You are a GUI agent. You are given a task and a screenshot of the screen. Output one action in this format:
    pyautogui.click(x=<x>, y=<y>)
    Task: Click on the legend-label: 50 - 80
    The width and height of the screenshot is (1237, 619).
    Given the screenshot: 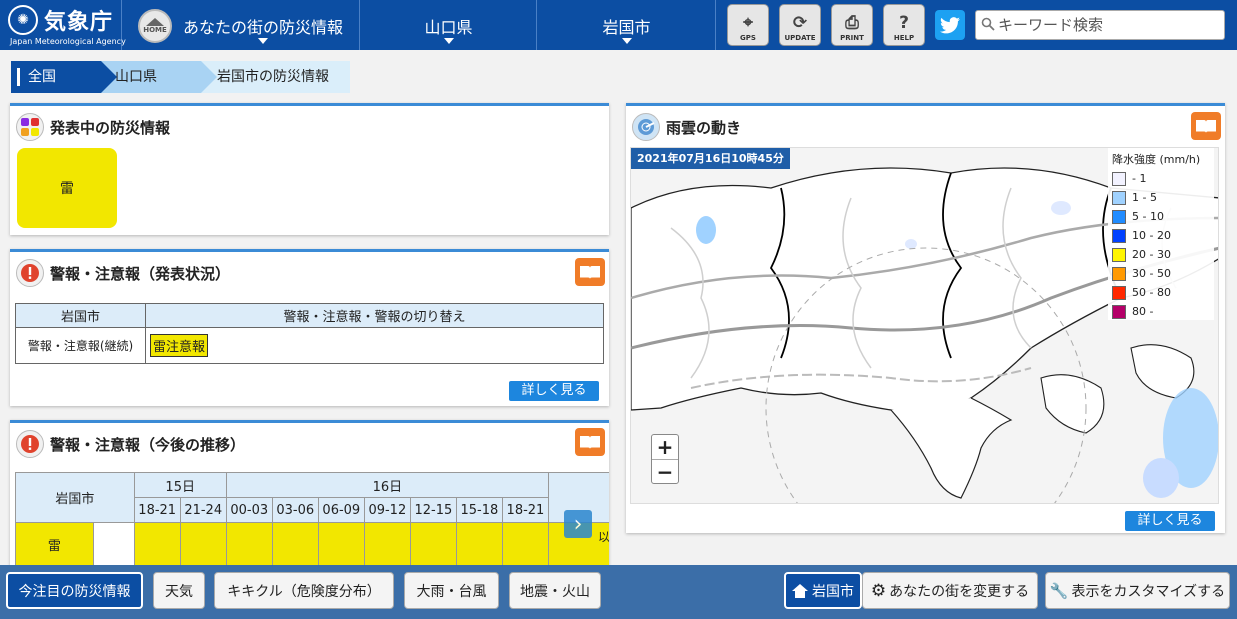 What is the action you would take?
    pyautogui.click(x=1151, y=292)
    